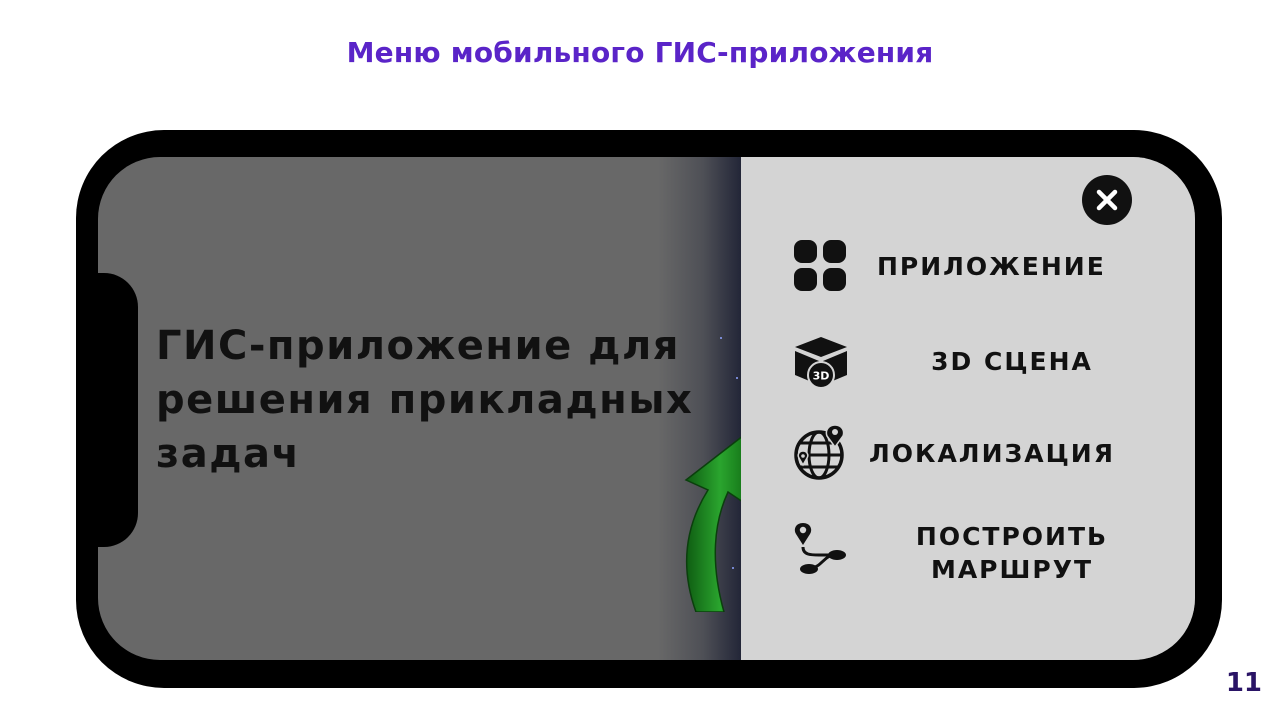 The height and width of the screenshot is (720, 1280). I want to click on close-button, so click(1107, 200).